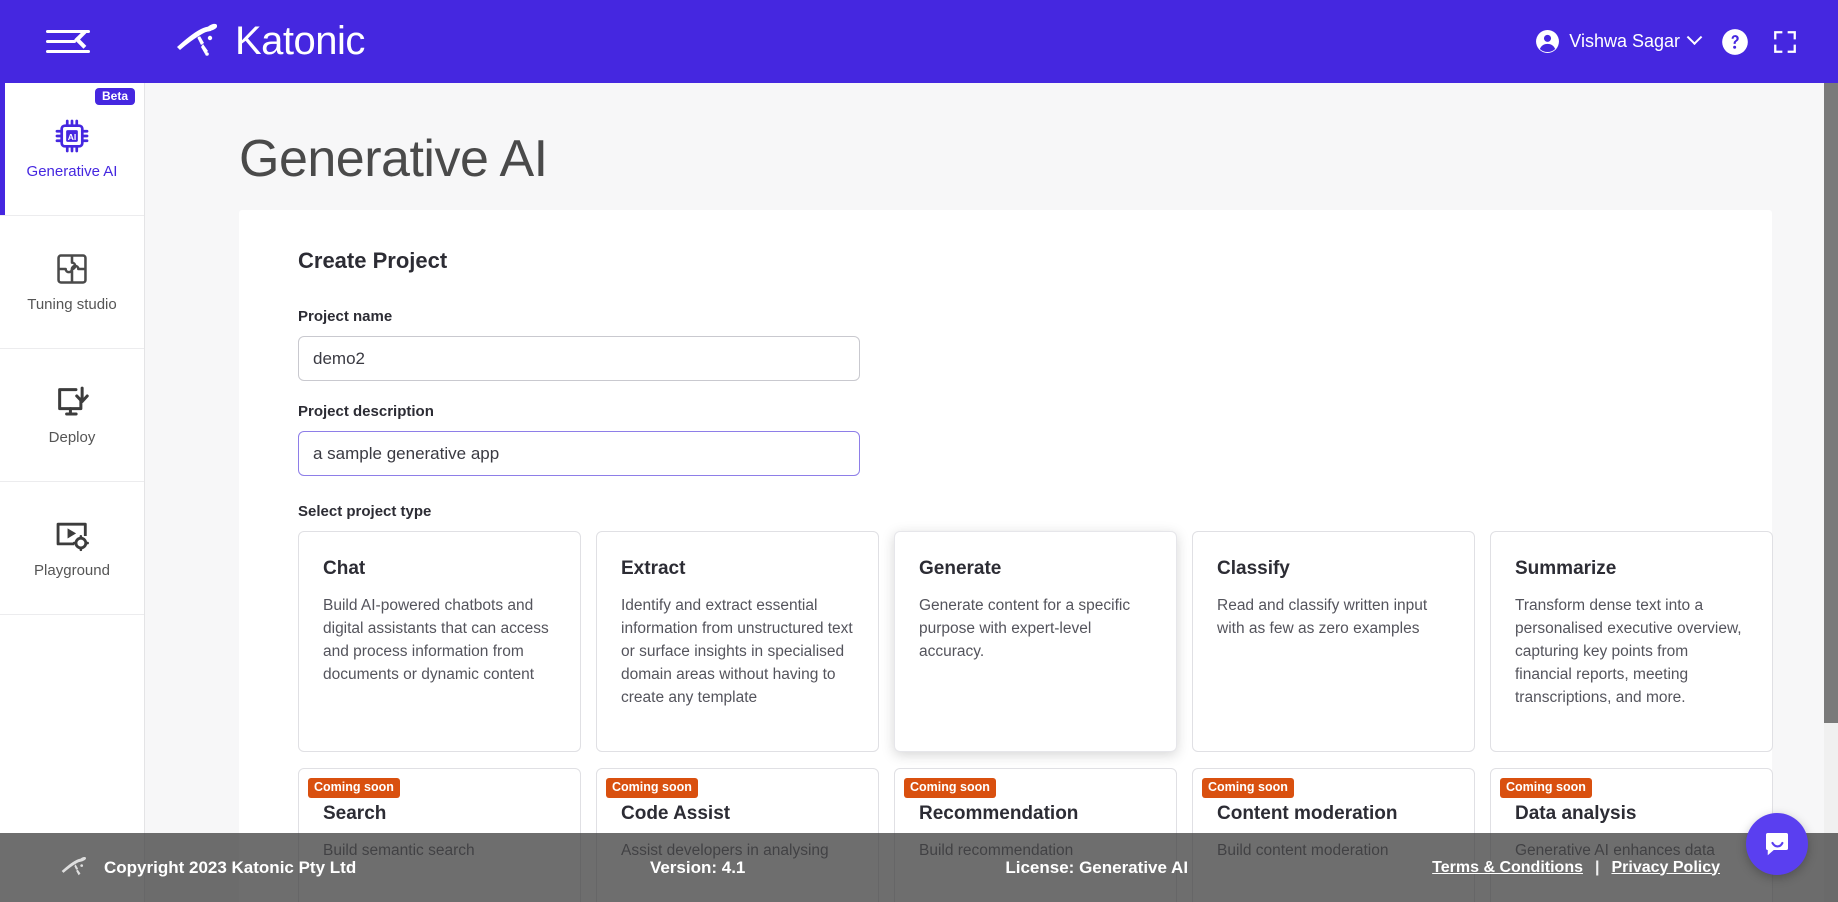 This screenshot has width=1838, height=902. I want to click on brand-name: Katonic, so click(300, 41).